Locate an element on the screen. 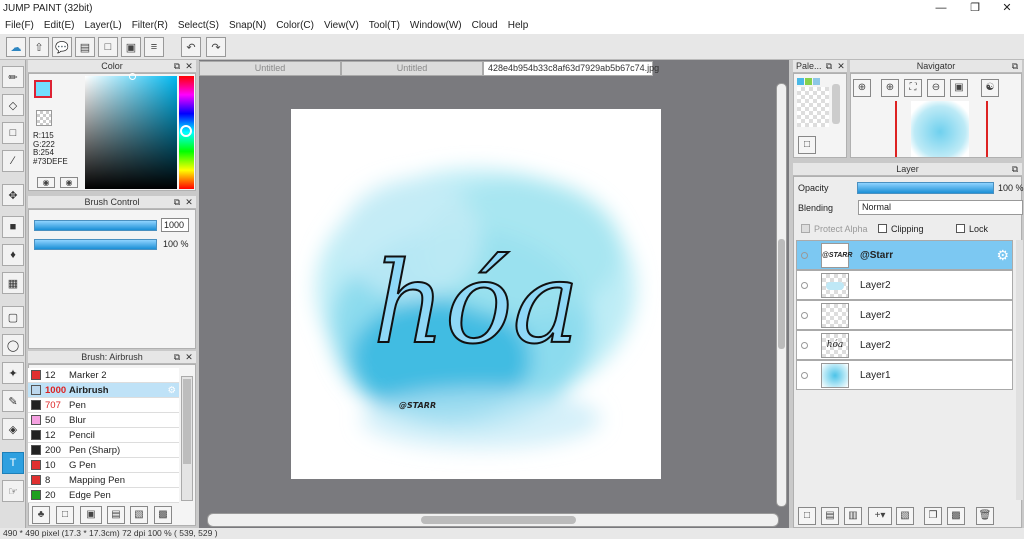 The image size is (1024, 539). brush-delete-icon: ▩ is located at coordinates (163, 515).